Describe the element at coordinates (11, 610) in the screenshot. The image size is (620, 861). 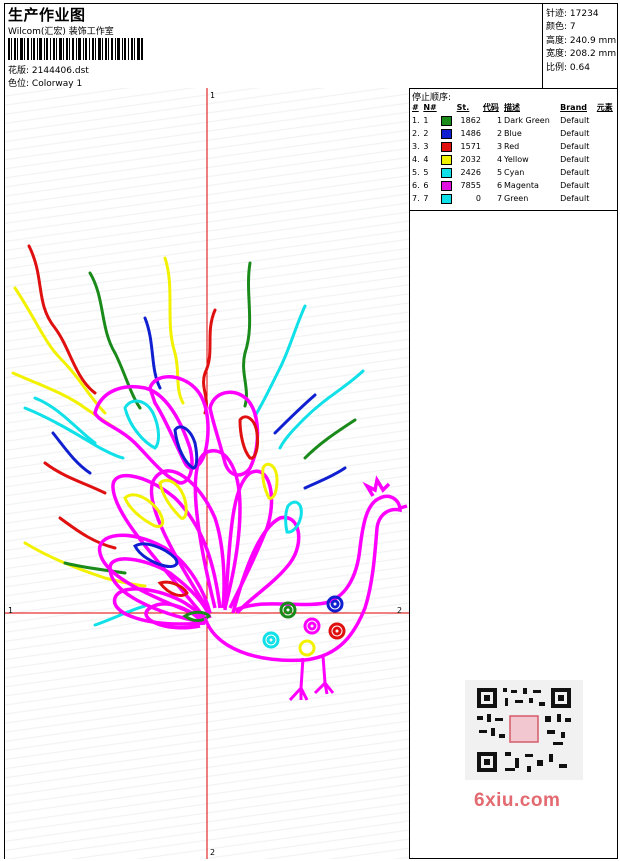
I see `axis-left-label: 1` at that location.